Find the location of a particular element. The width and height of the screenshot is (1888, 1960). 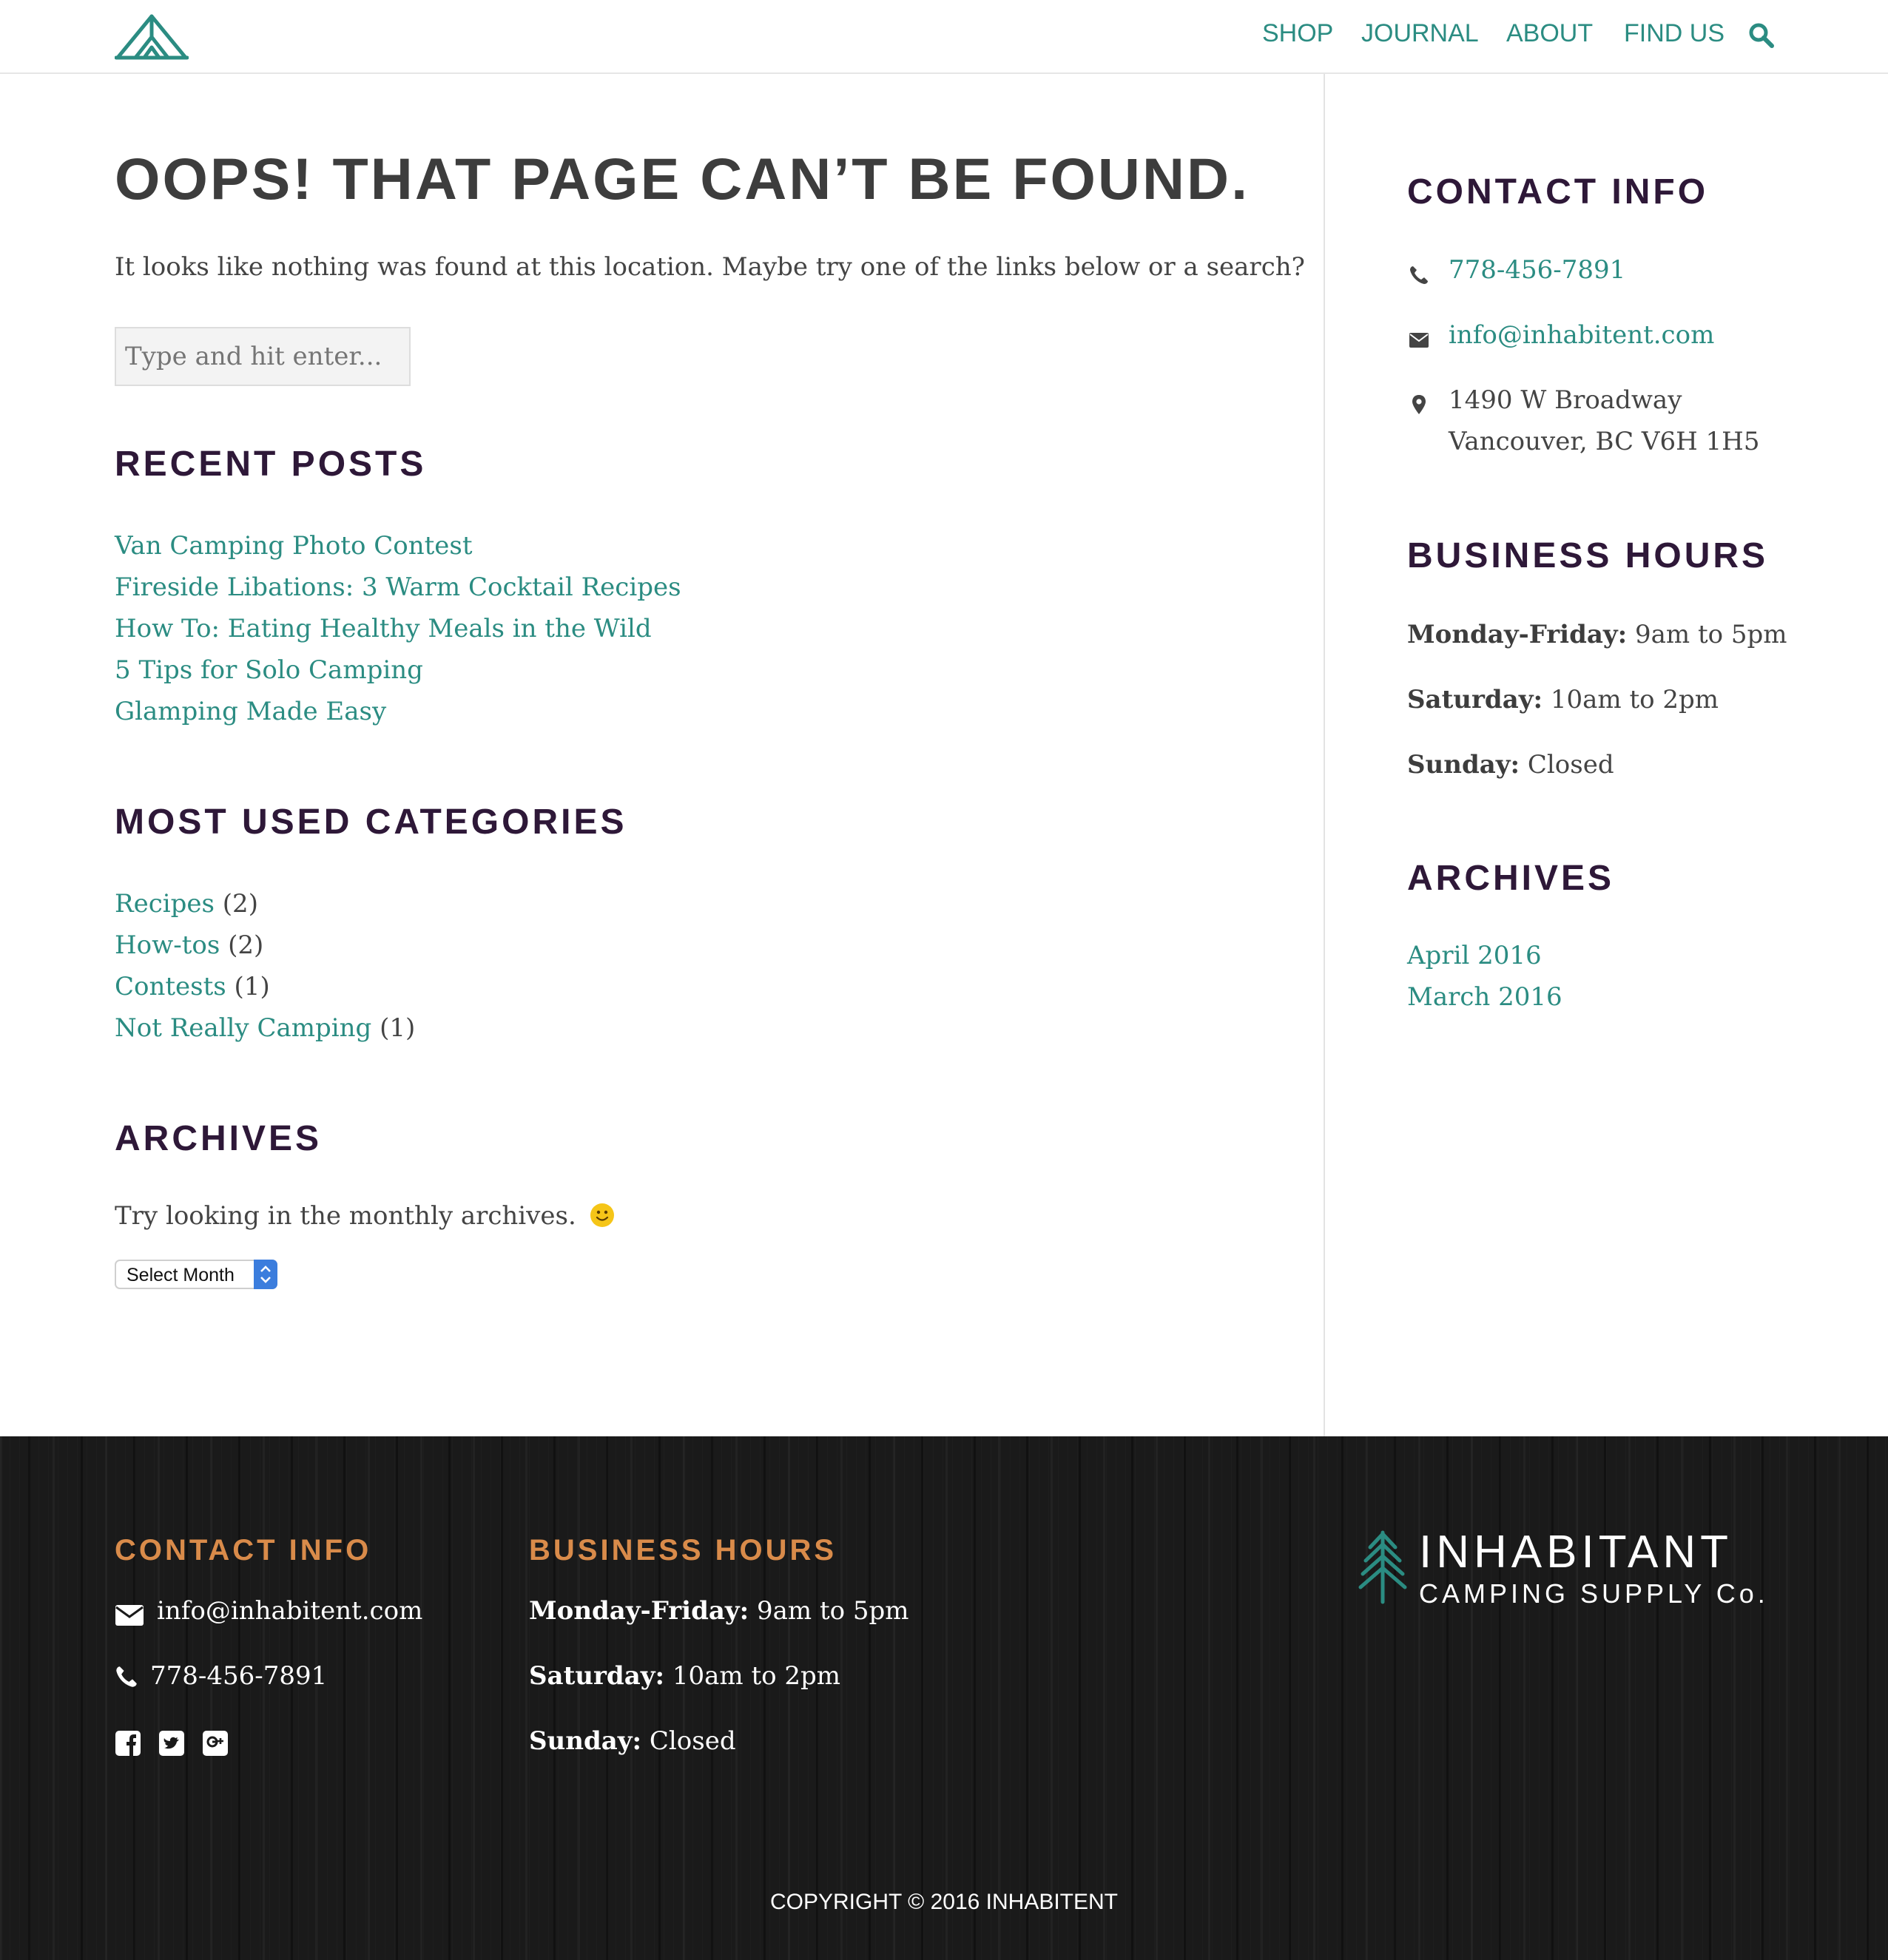

list-item: Van Camping Photo Contest is located at coordinates (398, 546).